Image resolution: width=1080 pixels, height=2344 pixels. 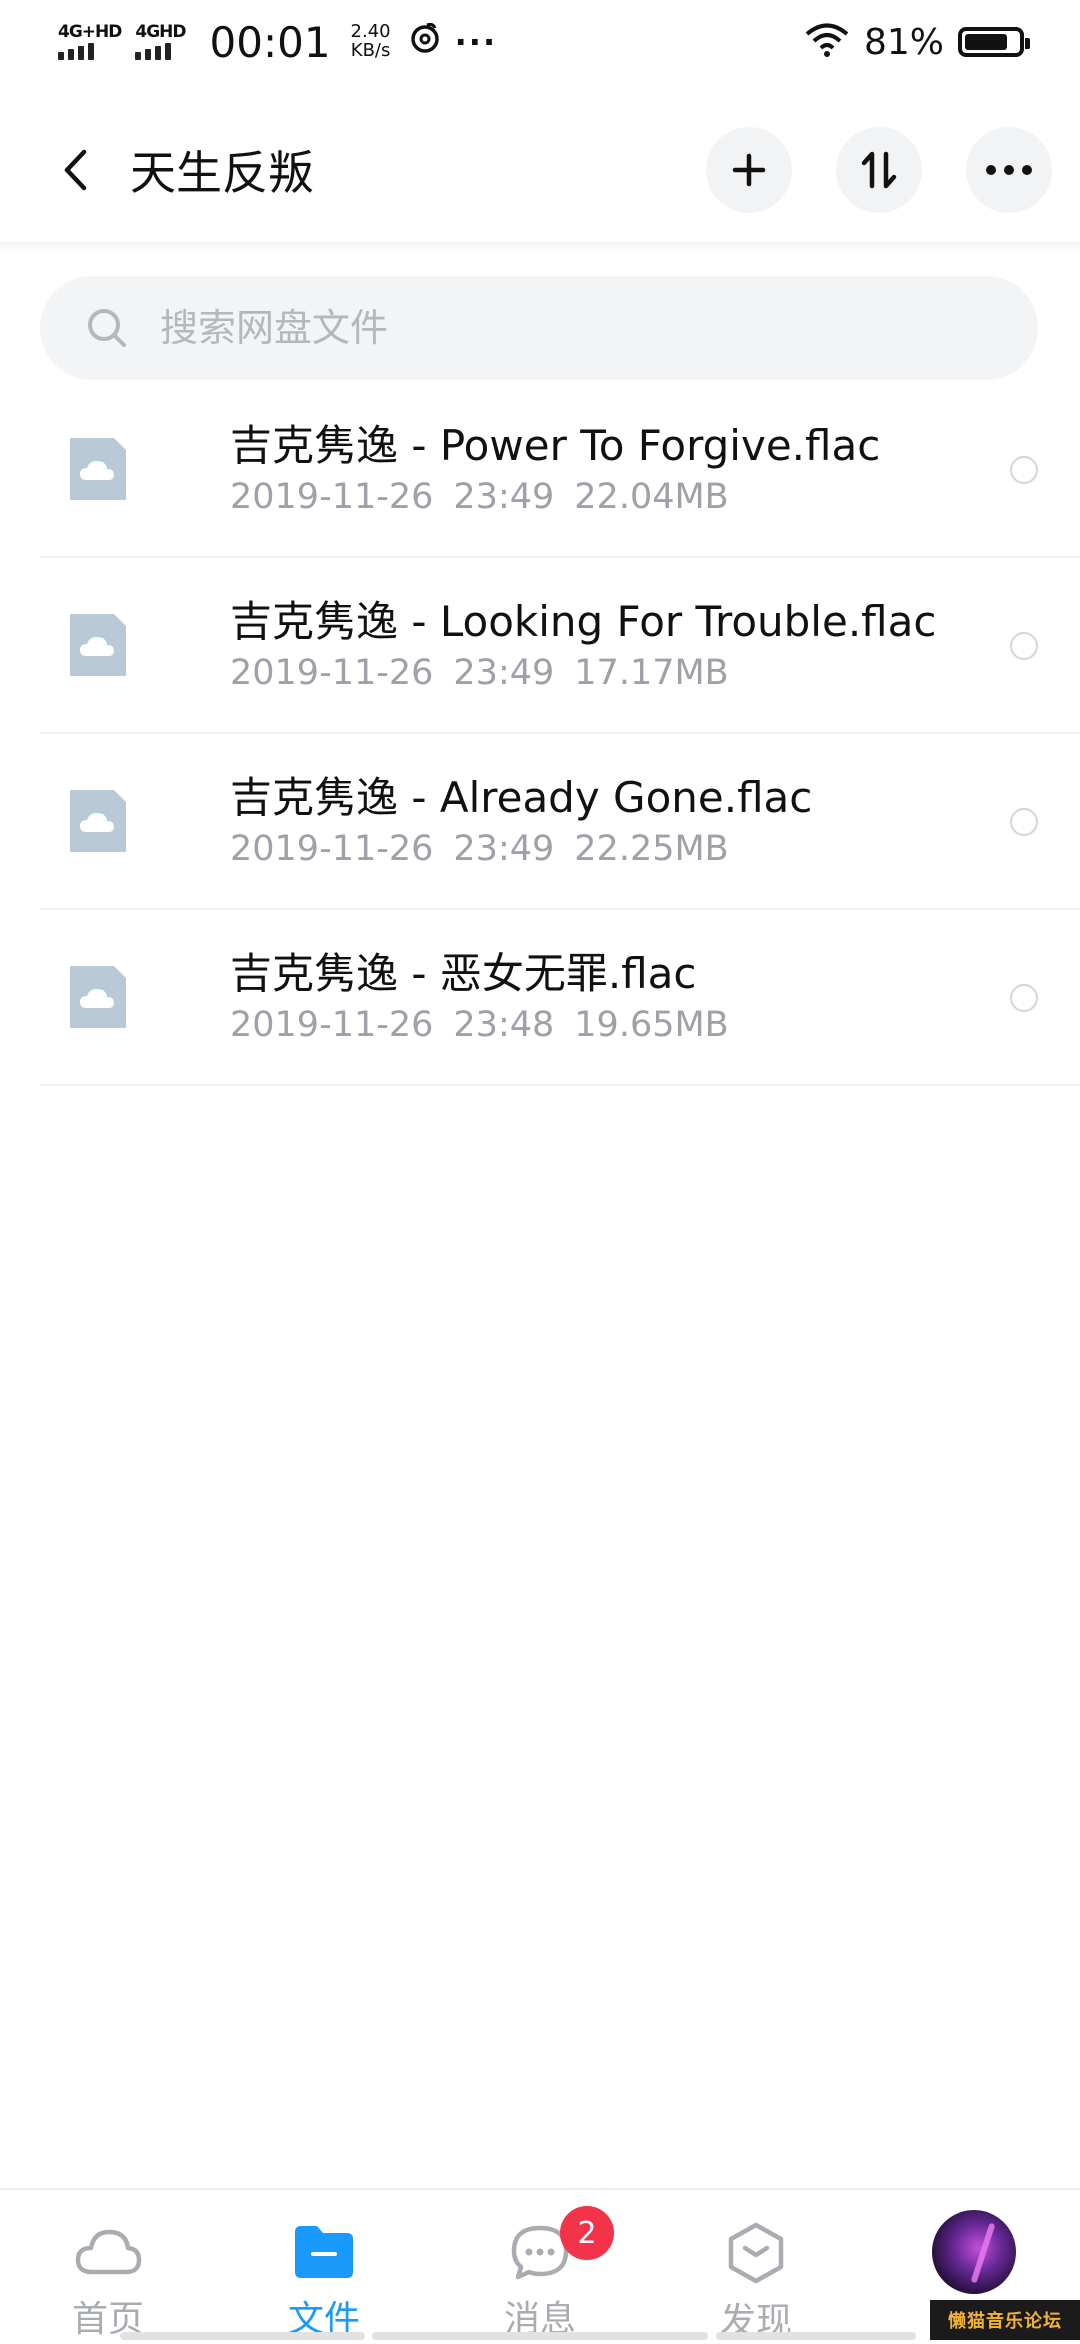 I want to click on file-meta: 2019-11-26 23:48 19.65MB, so click(x=479, y=1025).